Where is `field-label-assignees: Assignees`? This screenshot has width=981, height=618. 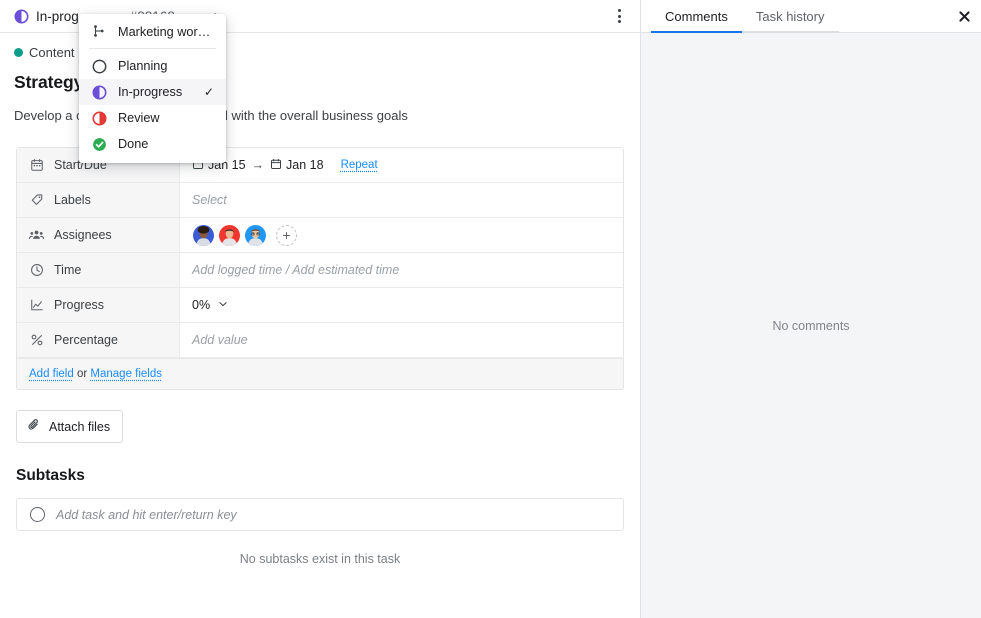
field-label-assignees: Assignees is located at coordinates (83, 235).